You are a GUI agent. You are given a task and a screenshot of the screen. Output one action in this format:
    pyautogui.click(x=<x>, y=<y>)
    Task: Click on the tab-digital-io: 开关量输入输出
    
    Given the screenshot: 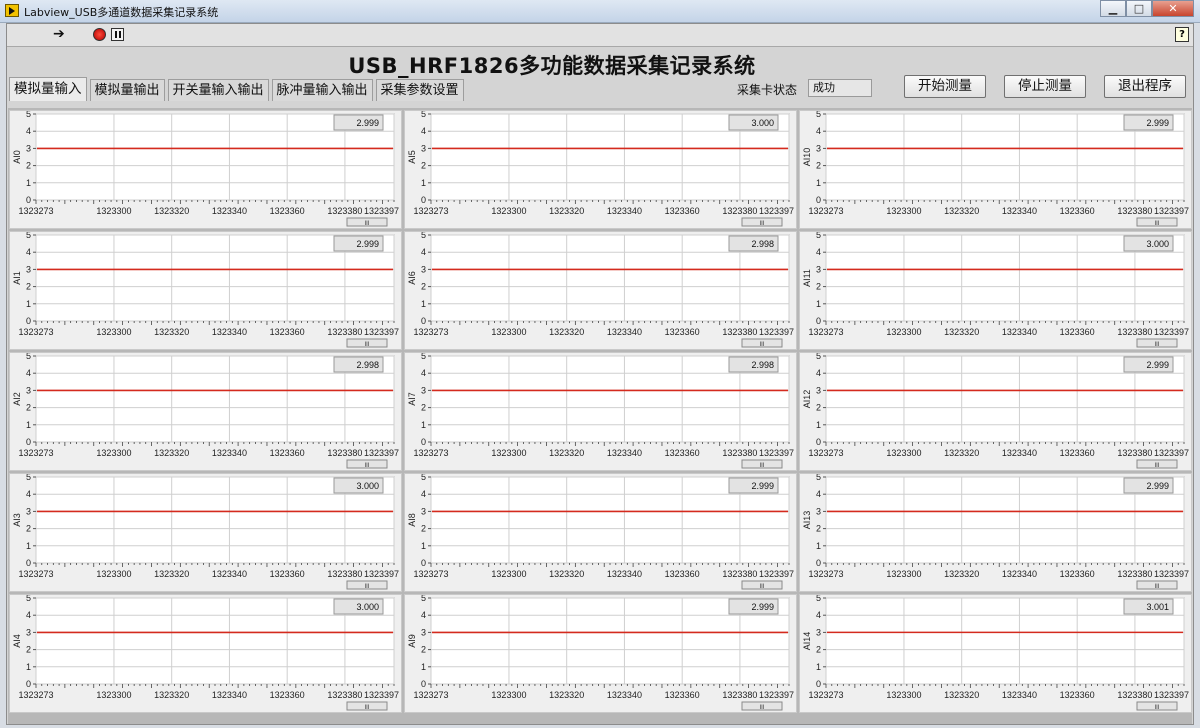 What is the action you would take?
    pyautogui.click(x=218, y=90)
    